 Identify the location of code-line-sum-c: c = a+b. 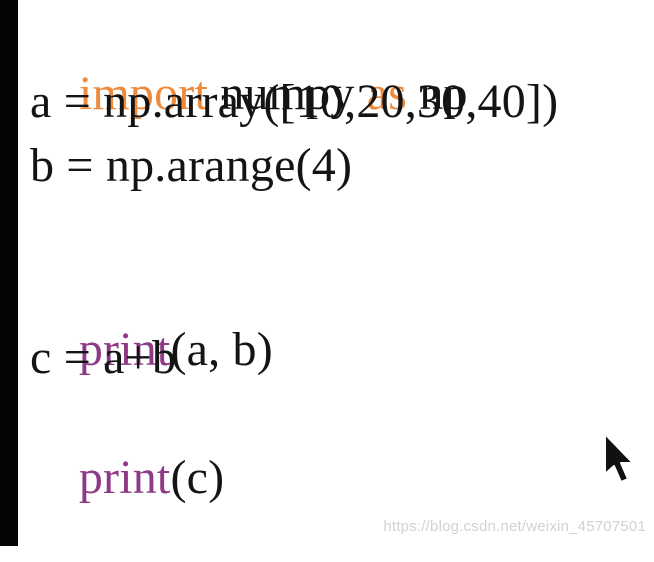
(103, 357).